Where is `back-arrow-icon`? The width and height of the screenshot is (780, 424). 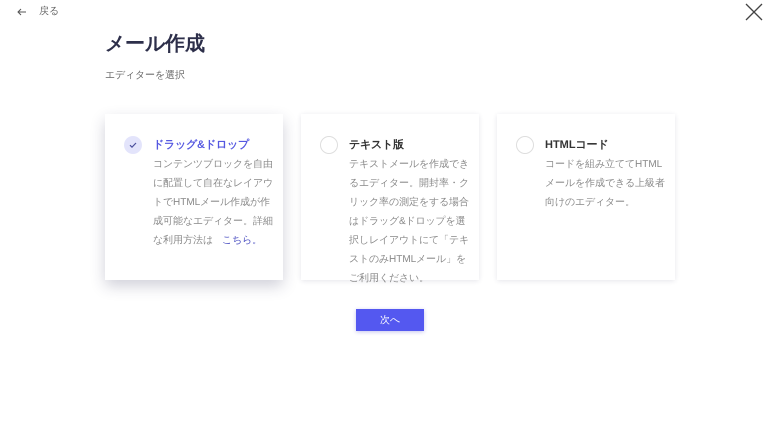
back-arrow-icon is located at coordinates (22, 12).